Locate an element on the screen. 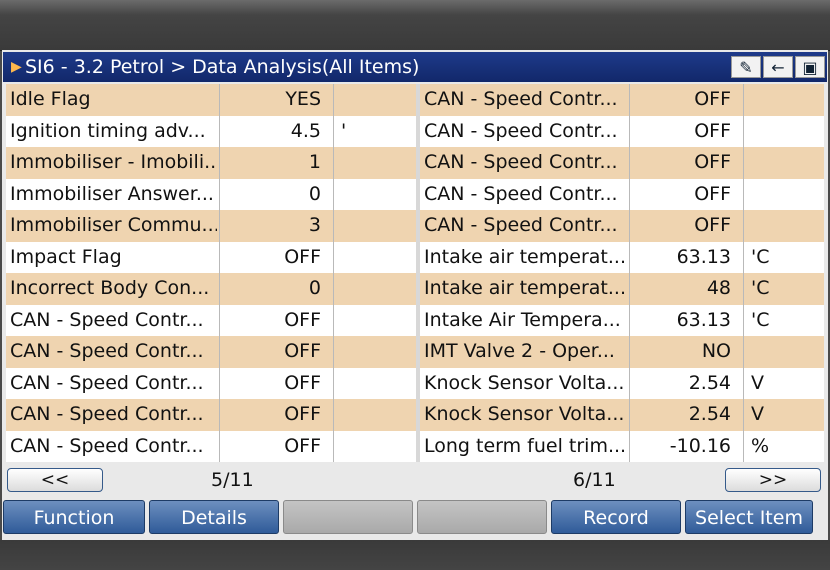  table-row: Intake air temperat... 63.13 'C is located at coordinates (622, 257).